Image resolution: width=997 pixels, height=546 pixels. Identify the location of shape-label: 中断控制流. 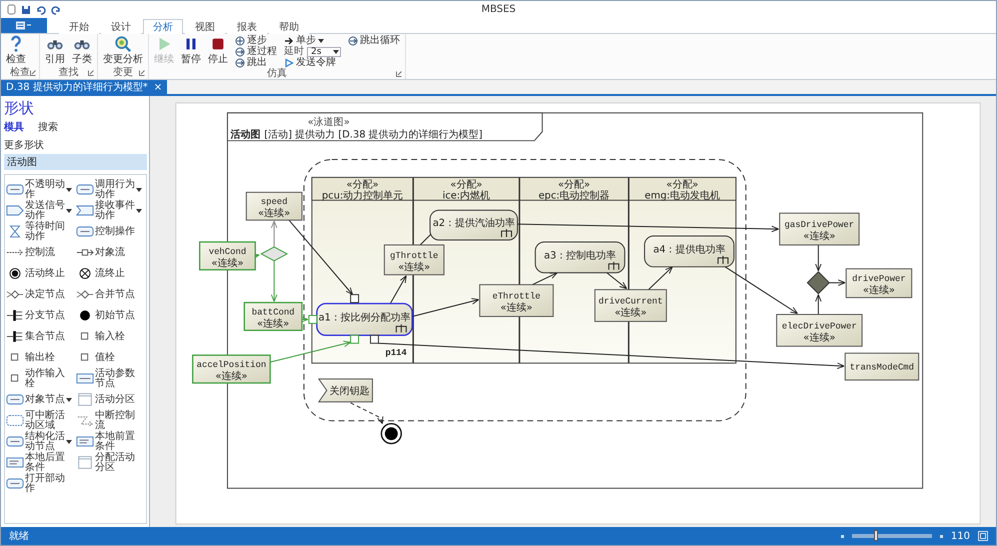
(115, 420).